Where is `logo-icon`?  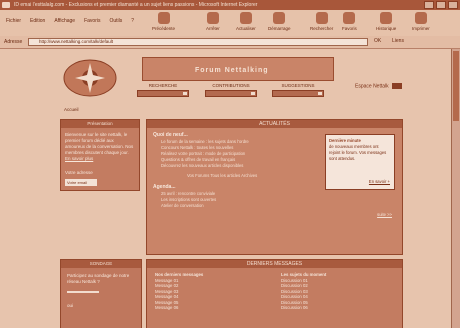 logo-icon is located at coordinates (90, 78).